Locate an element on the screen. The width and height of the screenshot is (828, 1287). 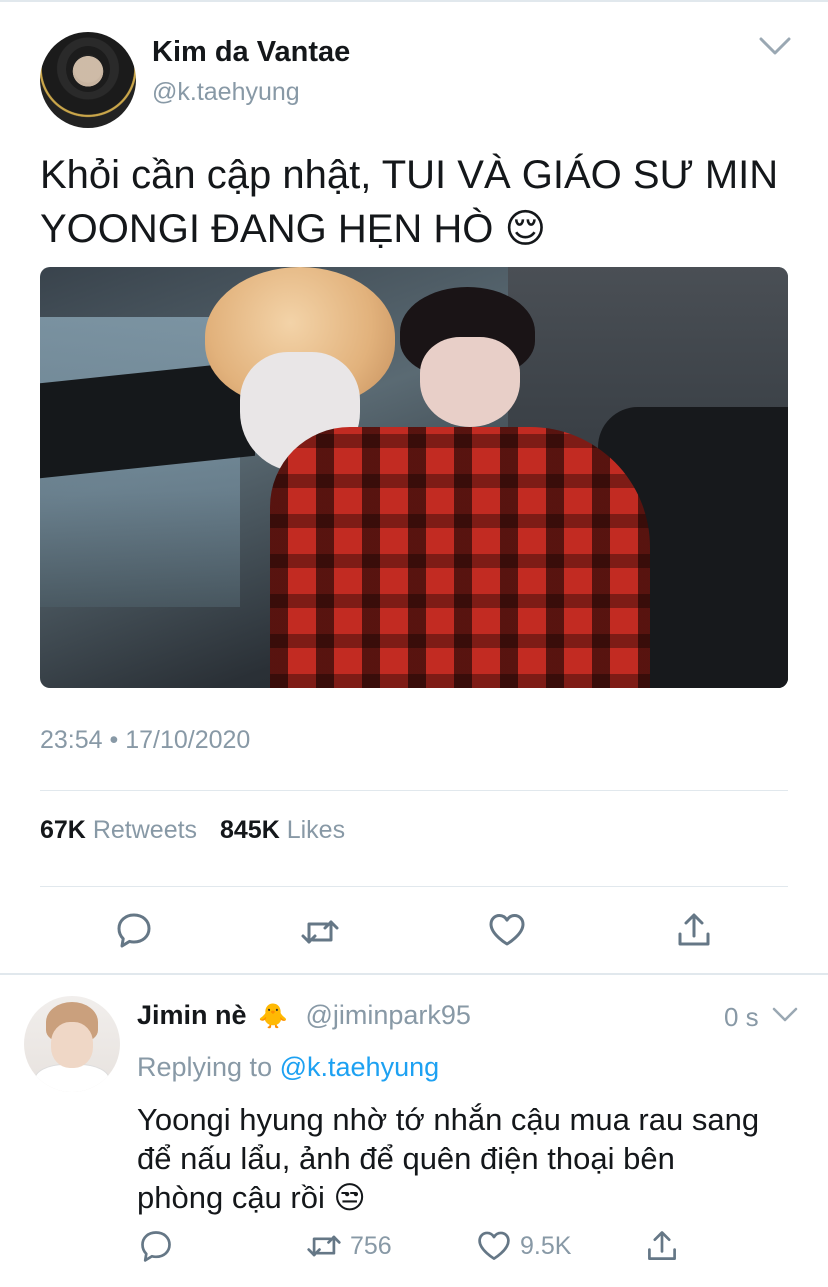
retweet-button is located at coordinates (320, 932).